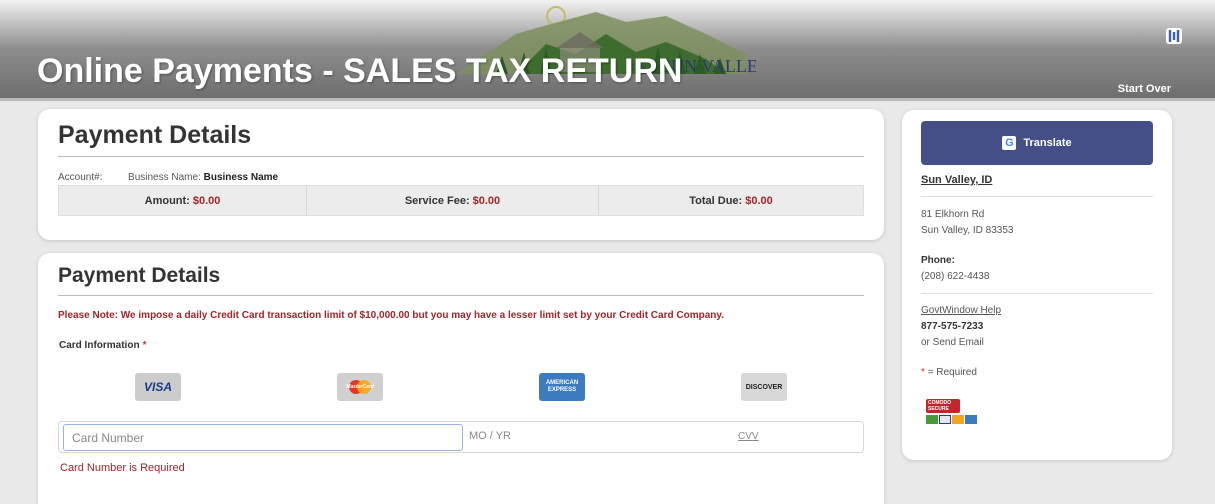  I want to click on visa-logo: VISA, so click(158, 387).